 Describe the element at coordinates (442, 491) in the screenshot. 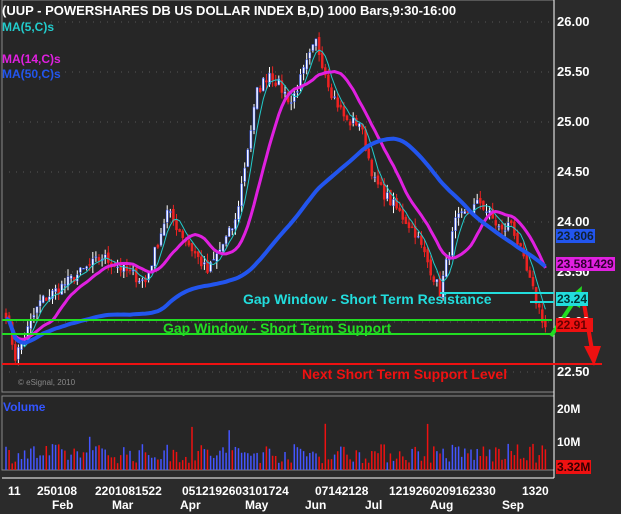

I see `x-day-label: 1219260209162330` at that location.